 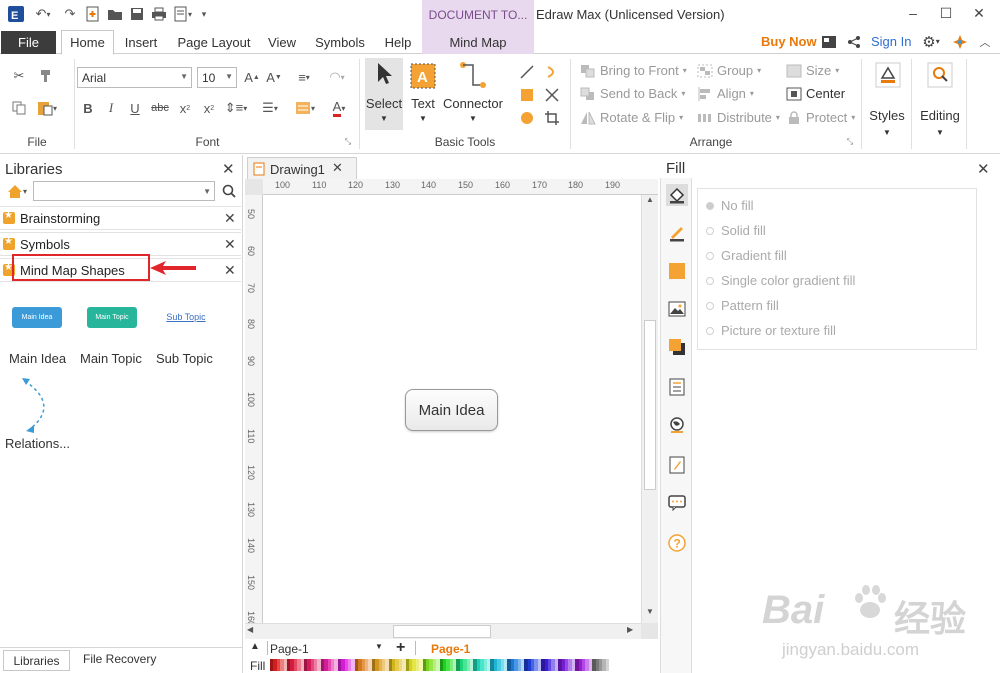 I want to click on size-button: Size ▾, so click(x=812, y=70).